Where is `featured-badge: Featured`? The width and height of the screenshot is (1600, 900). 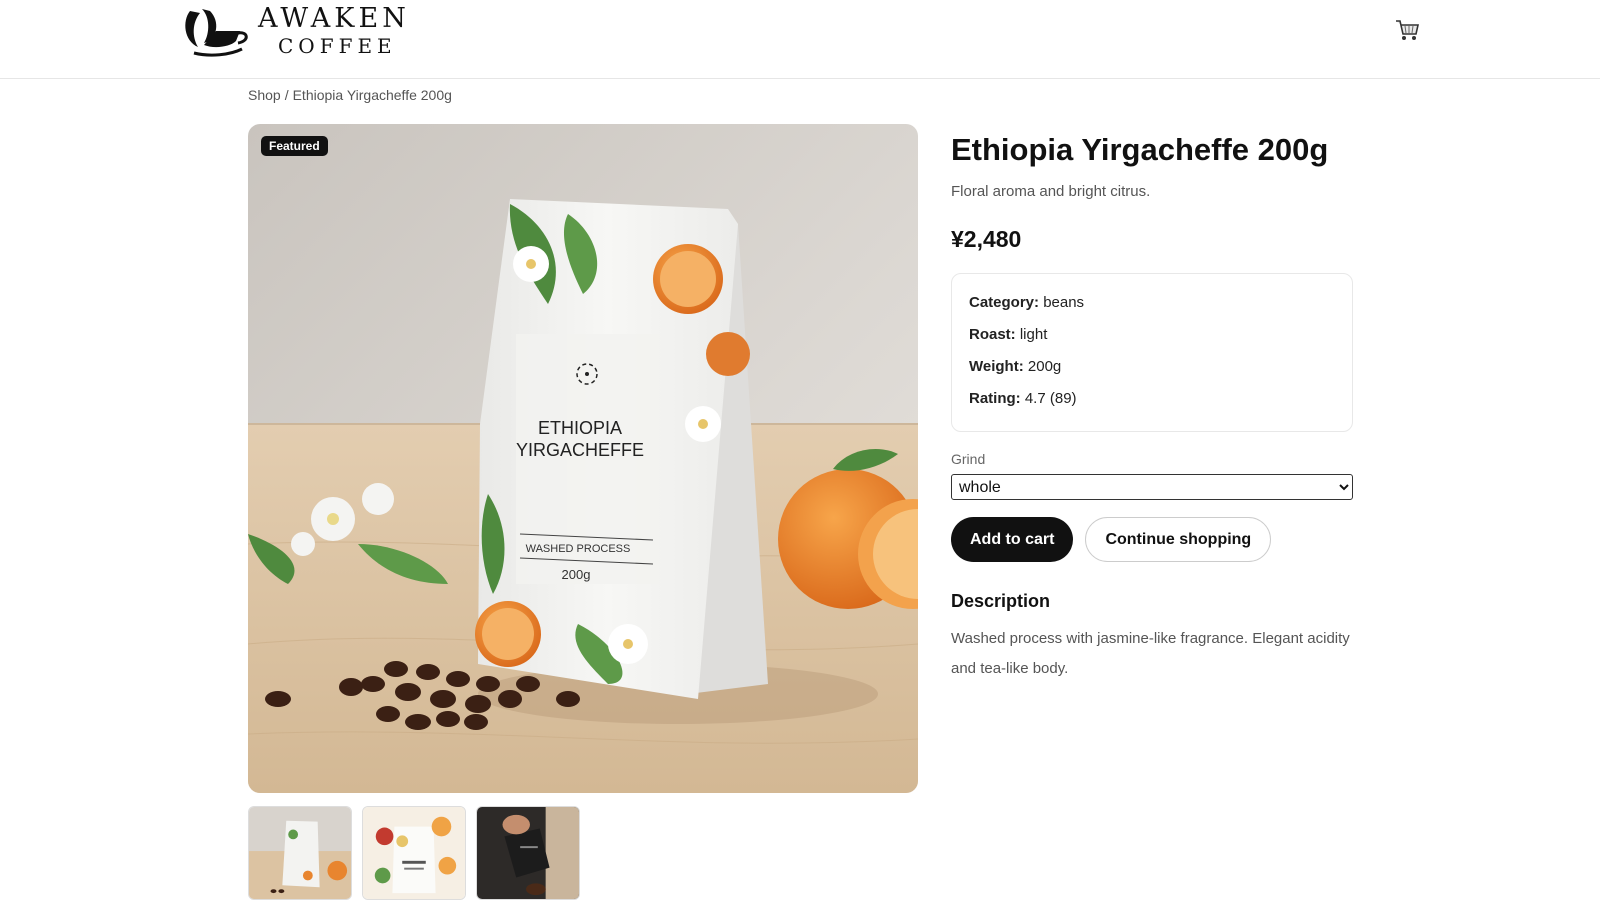 featured-badge: Featured is located at coordinates (294, 146).